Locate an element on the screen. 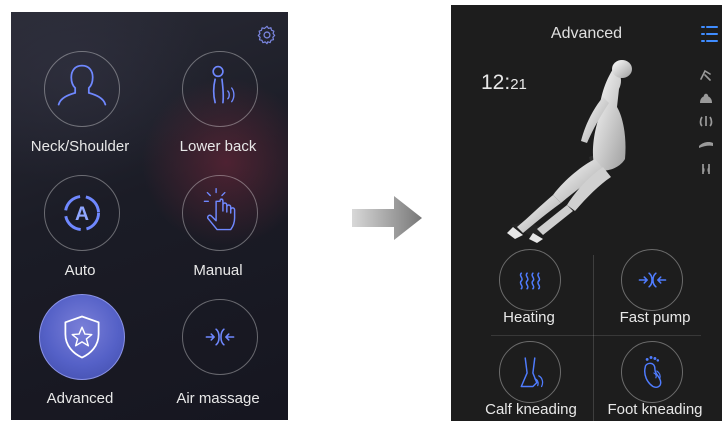 The image size is (722, 421). lower-back-icon is located at coordinates (223, 84).